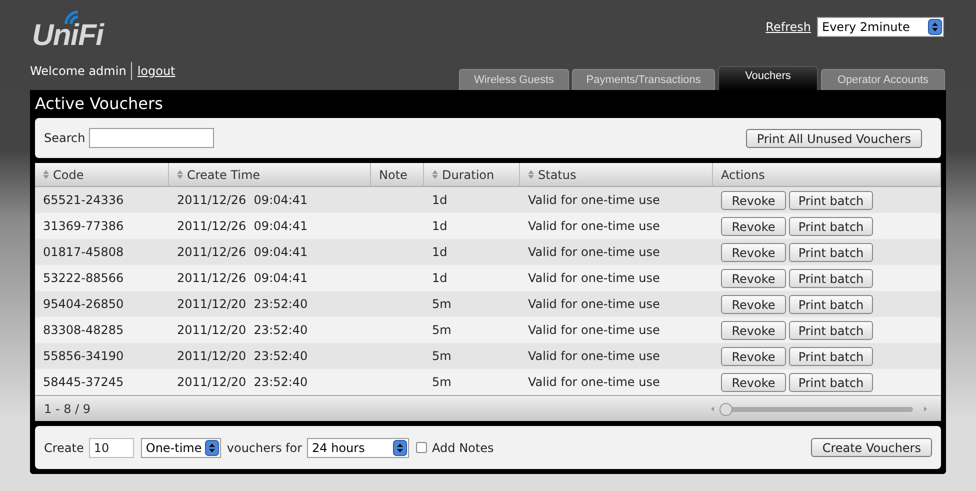 The image size is (976, 491). What do you see at coordinates (154, 71) in the screenshot?
I see `logout-link: logout` at bounding box center [154, 71].